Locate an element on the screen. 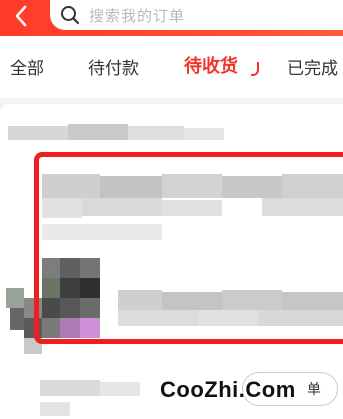 The width and height of the screenshot is (343, 419). search-icon is located at coordinates (70, 15).